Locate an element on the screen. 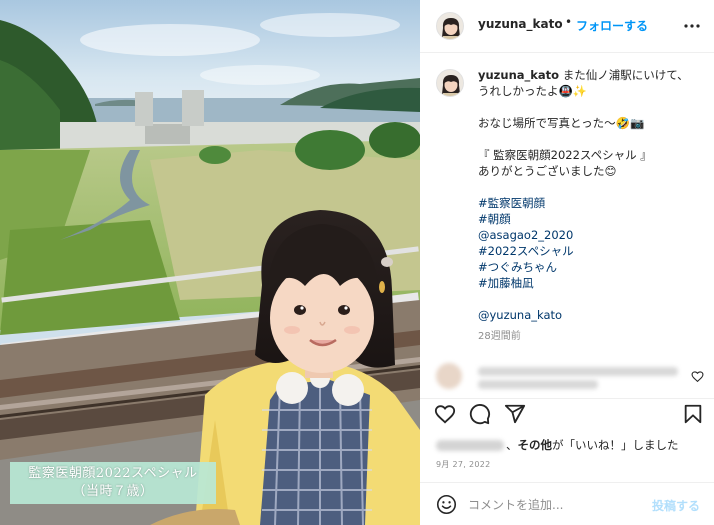  caption-line: yuzuna_kato また仙ノ浦駅にいけて、 is located at coordinates (590, 75).